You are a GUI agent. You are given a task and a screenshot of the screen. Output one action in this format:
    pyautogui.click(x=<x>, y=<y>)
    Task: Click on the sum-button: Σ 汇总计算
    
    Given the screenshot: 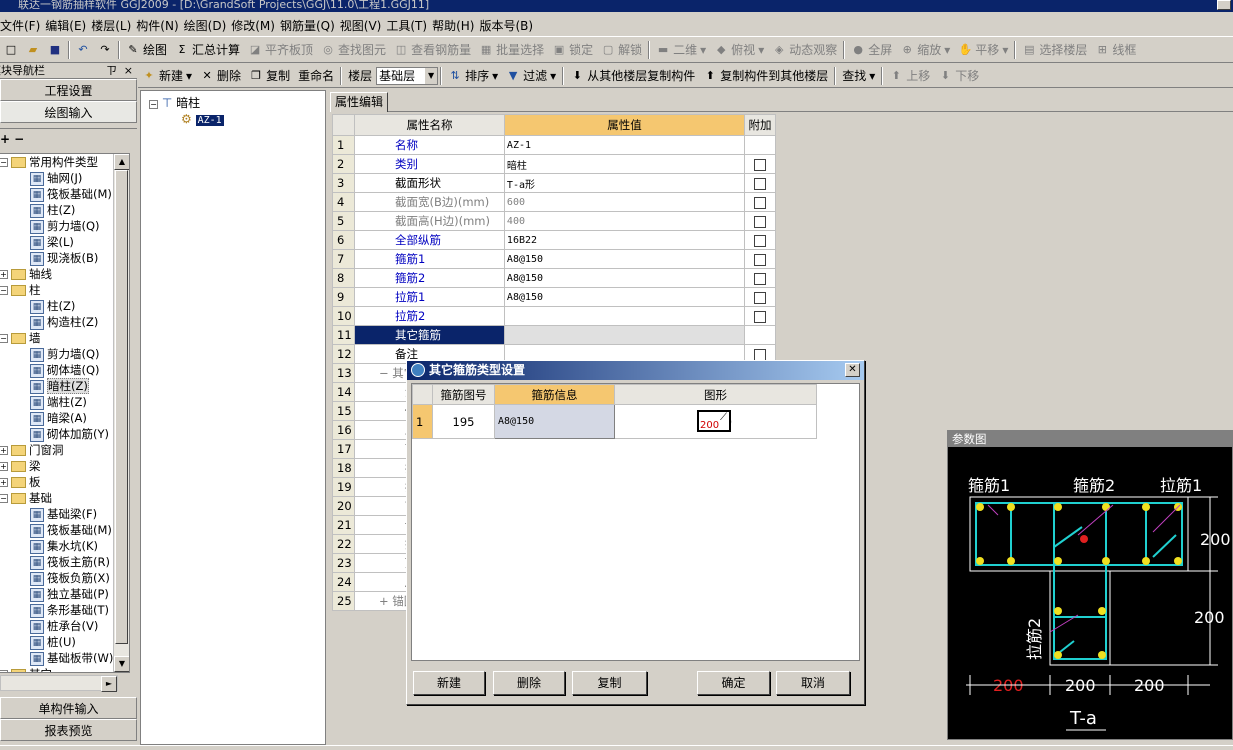 What is the action you would take?
    pyautogui.click(x=207, y=50)
    